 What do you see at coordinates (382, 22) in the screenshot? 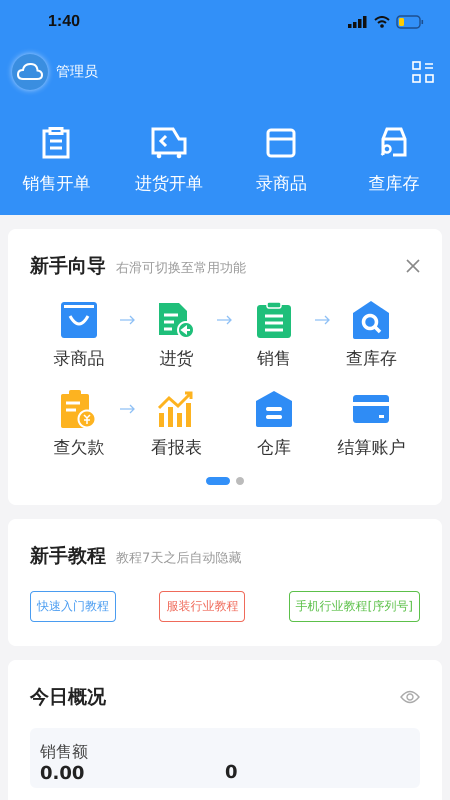
I see `wifi-icon` at bounding box center [382, 22].